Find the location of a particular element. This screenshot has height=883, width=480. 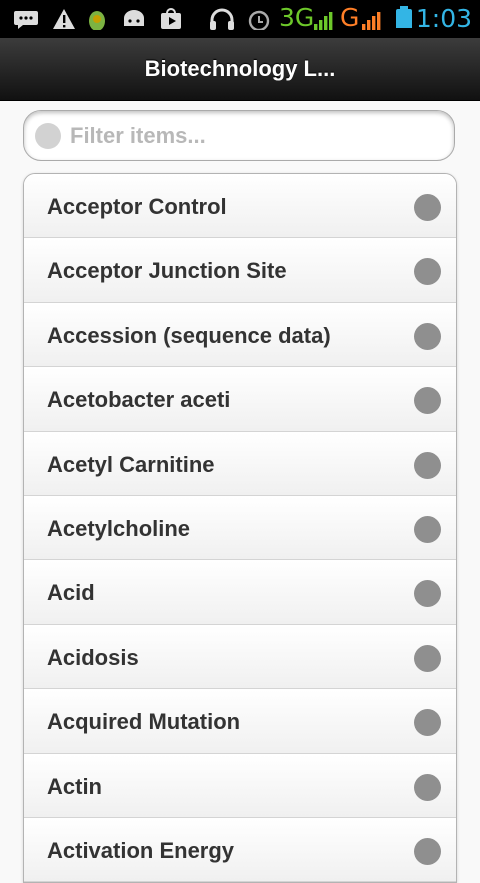

network-g-label: G is located at coordinates (350, 17).